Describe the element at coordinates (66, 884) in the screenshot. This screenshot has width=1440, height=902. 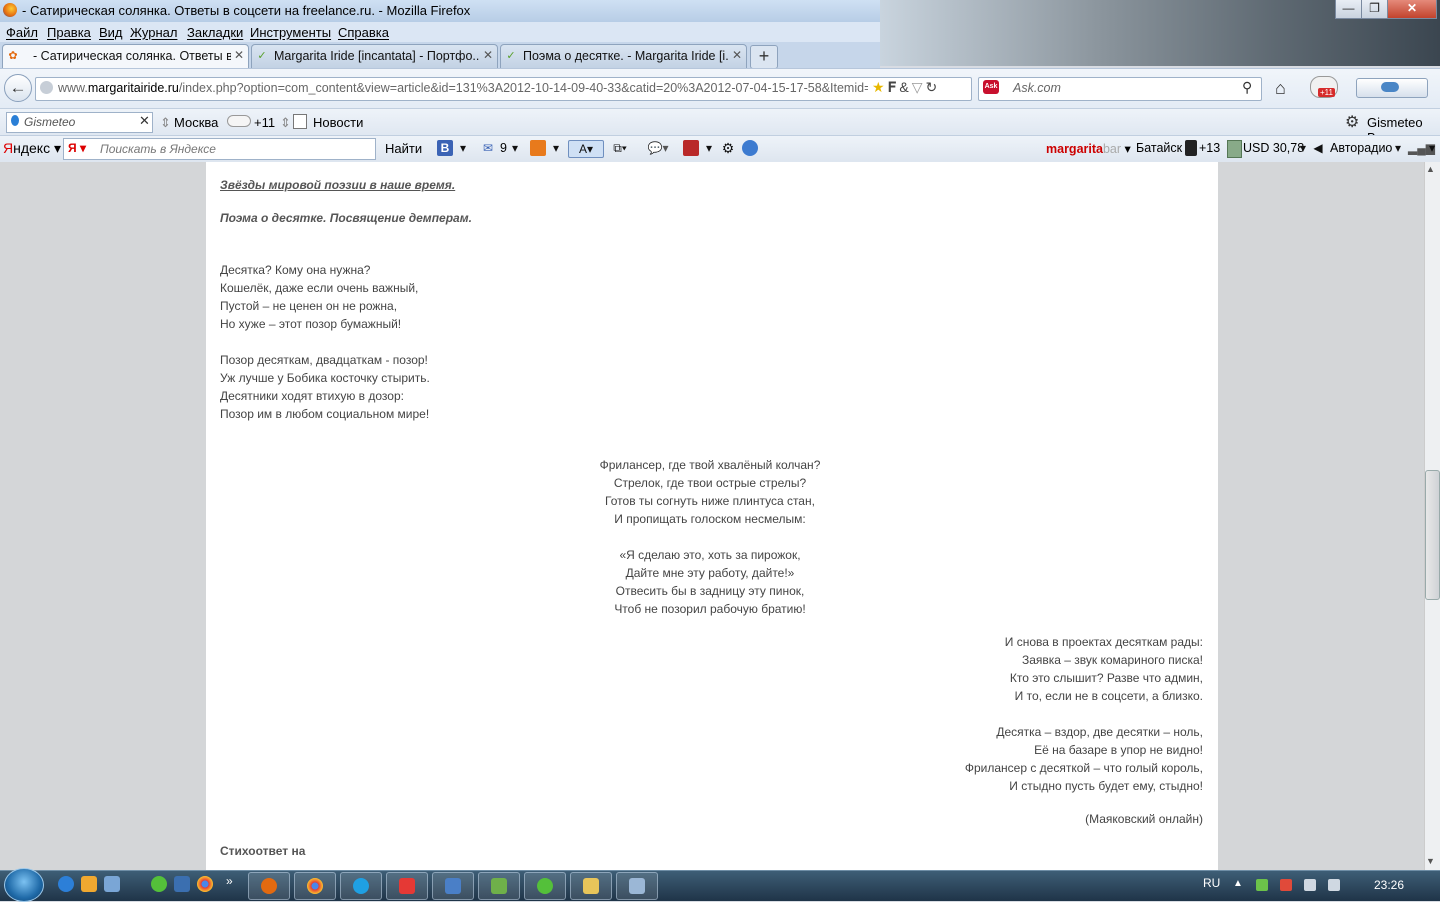
I see `ie-icon` at that location.